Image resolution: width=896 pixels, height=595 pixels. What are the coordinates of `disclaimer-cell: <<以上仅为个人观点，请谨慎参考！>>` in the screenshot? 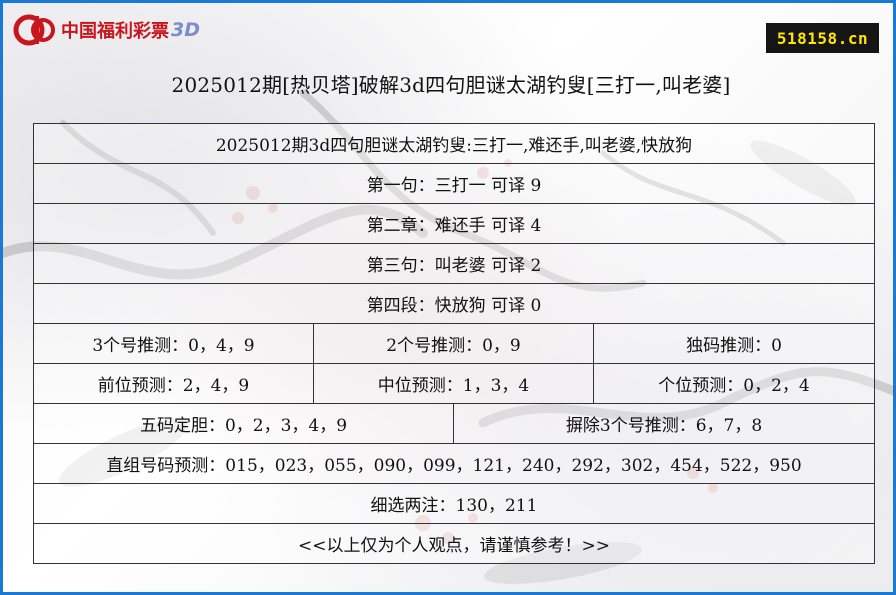 It's located at (454, 543).